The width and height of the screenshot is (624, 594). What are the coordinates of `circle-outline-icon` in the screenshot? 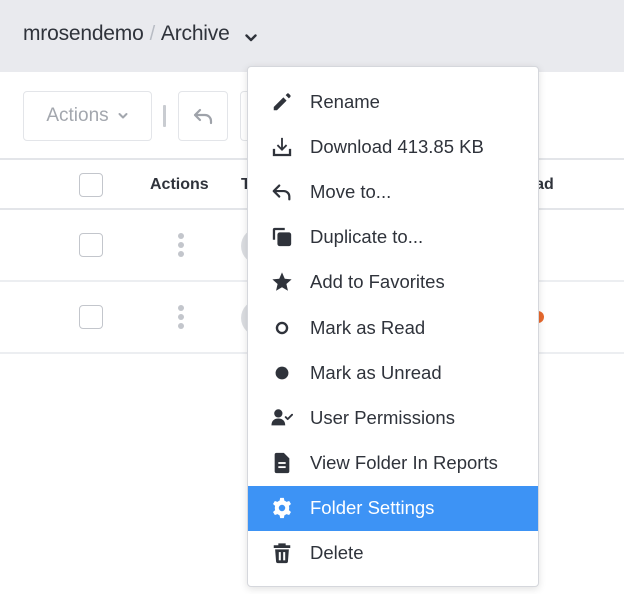 It's located at (282, 328).